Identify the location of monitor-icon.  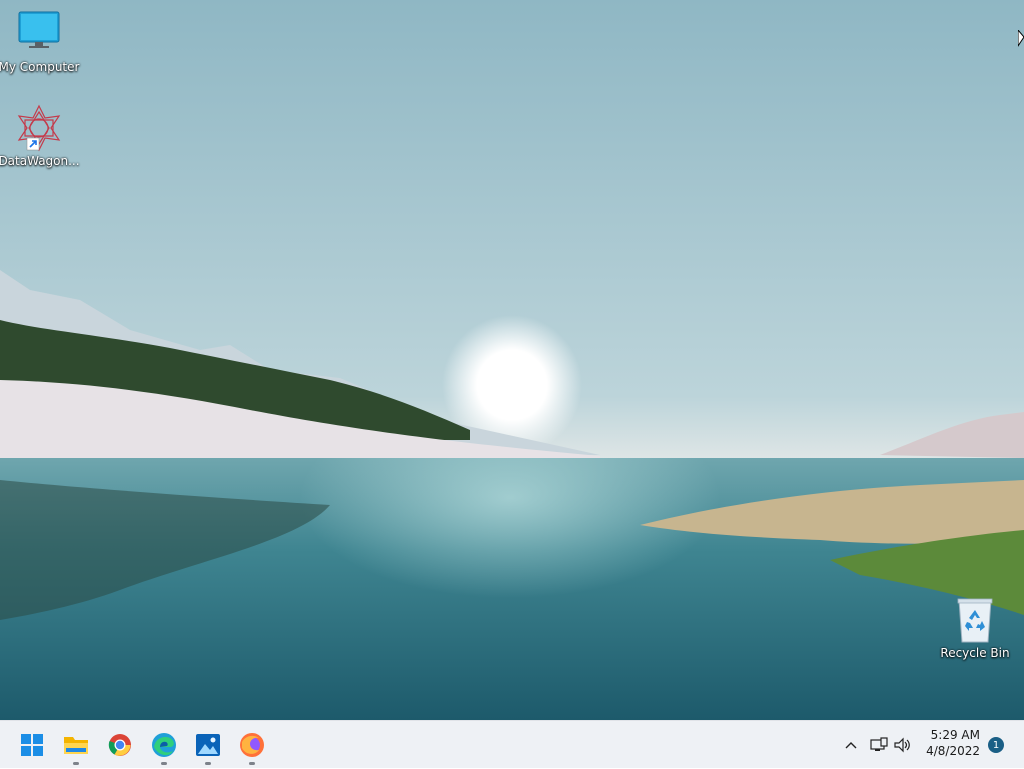
(39, 34).